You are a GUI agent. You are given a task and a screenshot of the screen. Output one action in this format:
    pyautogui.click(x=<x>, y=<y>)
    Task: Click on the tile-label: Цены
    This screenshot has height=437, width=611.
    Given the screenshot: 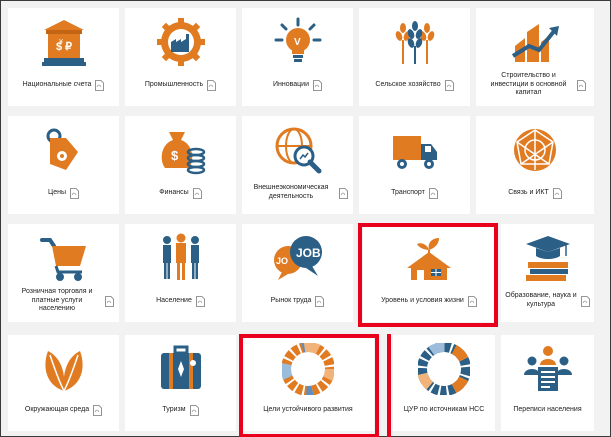 What is the action you would take?
    pyautogui.click(x=57, y=192)
    